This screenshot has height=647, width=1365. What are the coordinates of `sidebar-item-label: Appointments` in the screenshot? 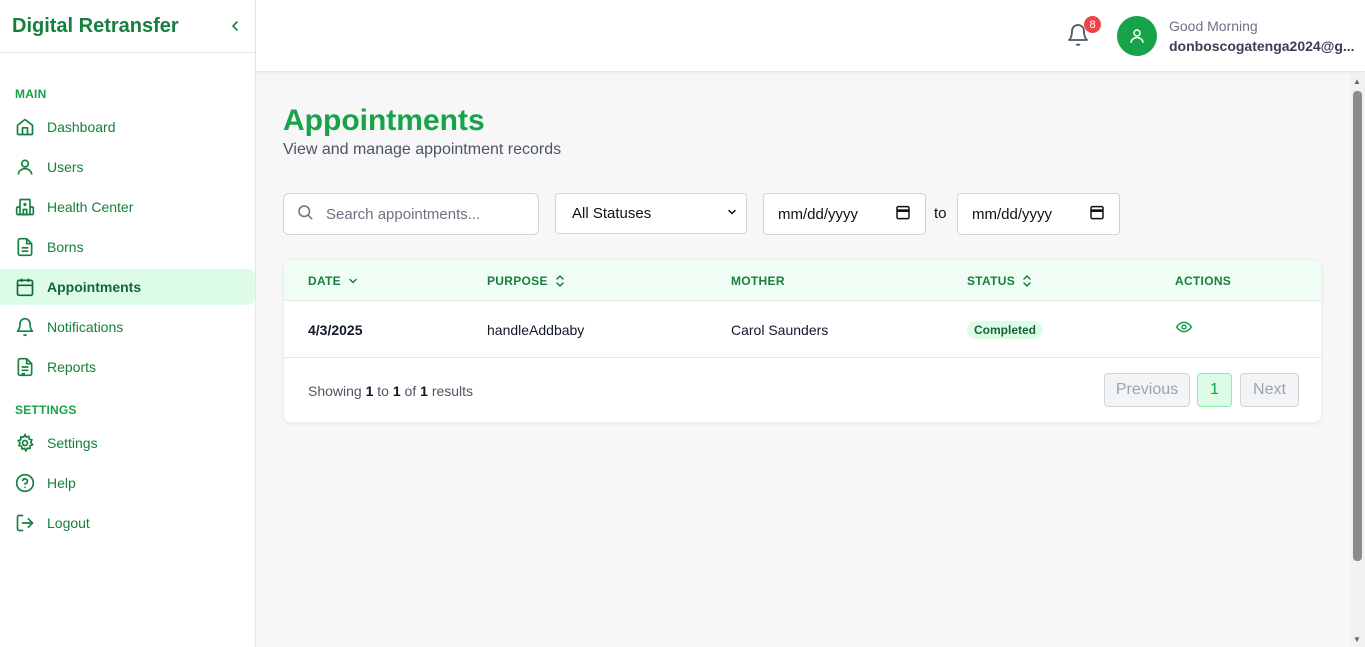 It's located at (94, 287).